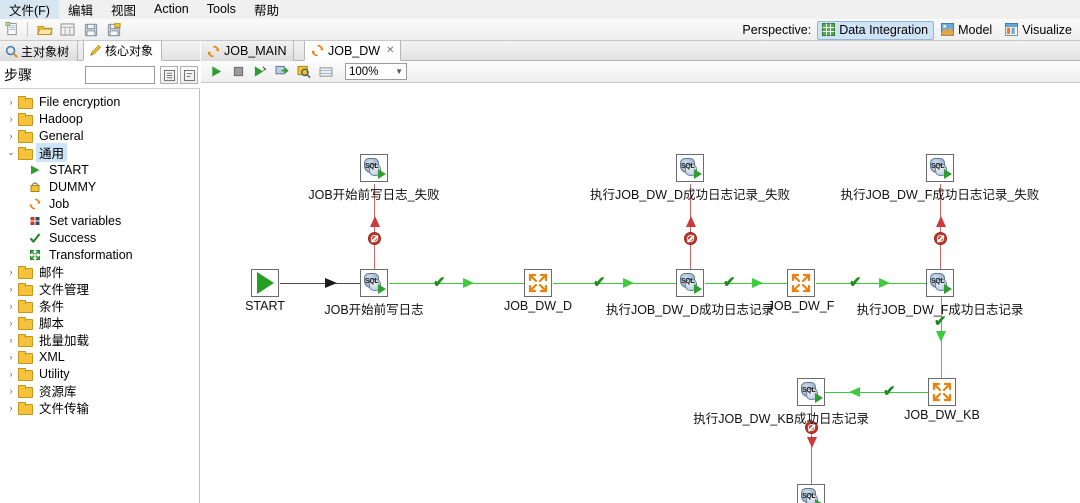 This screenshot has height=503, width=1080. I want to click on menu-item-view: 视图, so click(123, 10).